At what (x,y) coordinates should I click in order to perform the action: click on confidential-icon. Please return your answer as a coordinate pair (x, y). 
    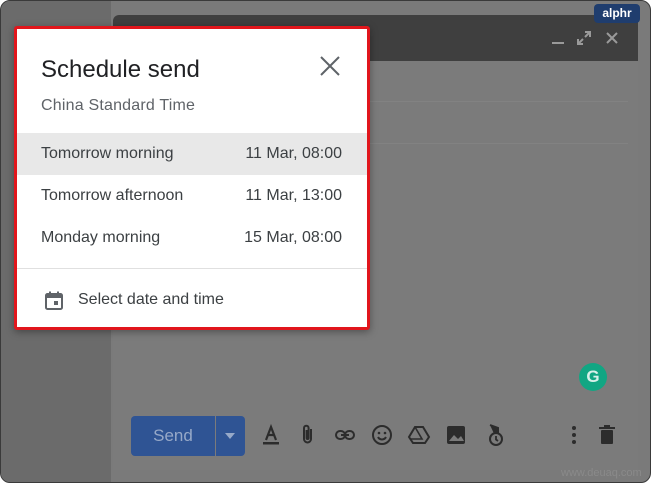
    Looking at the image, I should click on (493, 435).